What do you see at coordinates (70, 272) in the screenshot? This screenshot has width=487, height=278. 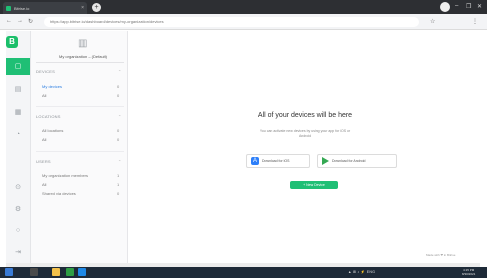 I see `browser-taskbar-icon` at bounding box center [70, 272].